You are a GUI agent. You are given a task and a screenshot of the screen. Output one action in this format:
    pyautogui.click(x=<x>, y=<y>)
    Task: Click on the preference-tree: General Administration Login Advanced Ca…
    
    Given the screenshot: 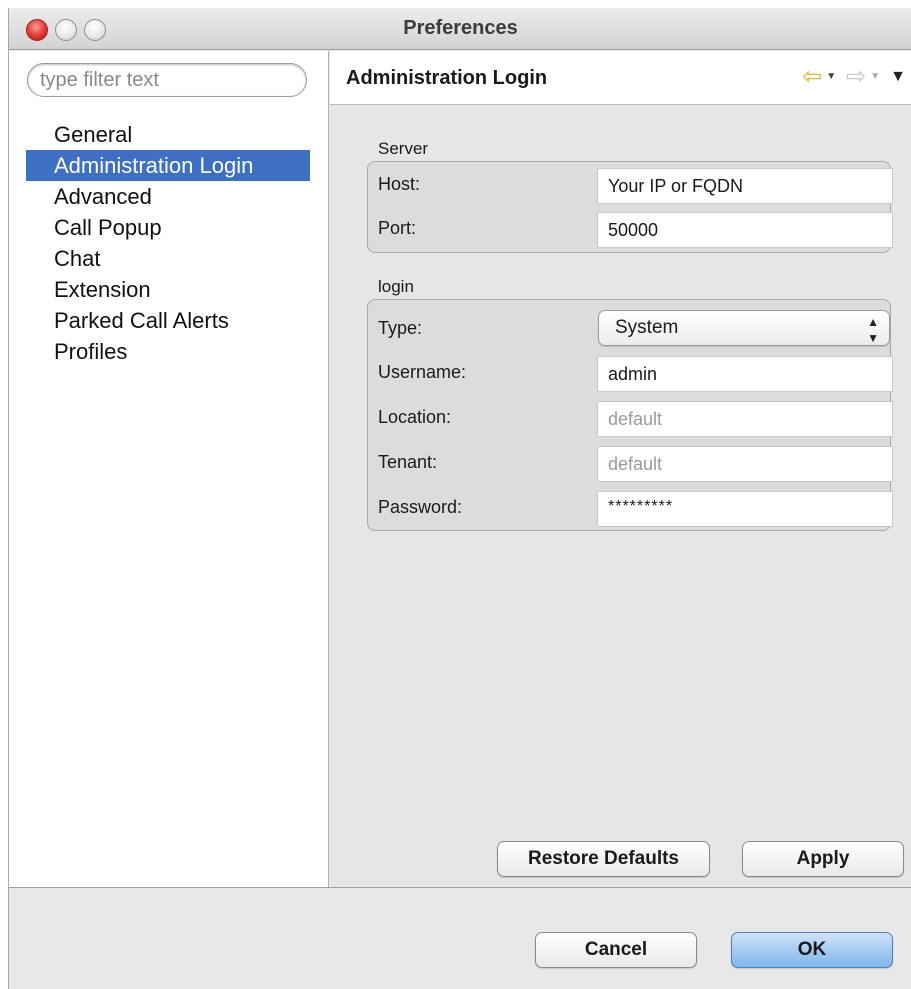 What is the action you would take?
    pyautogui.click(x=168, y=243)
    